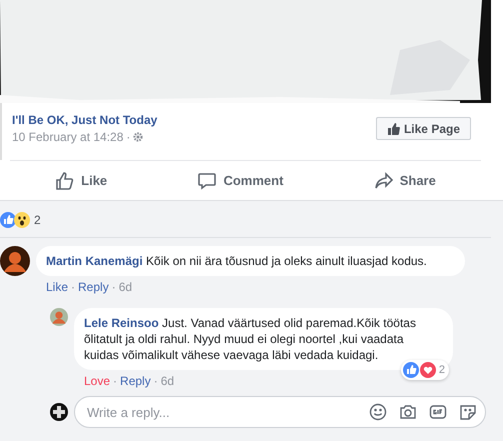 This screenshot has width=503, height=441. I want to click on gif-icon, so click(438, 412).